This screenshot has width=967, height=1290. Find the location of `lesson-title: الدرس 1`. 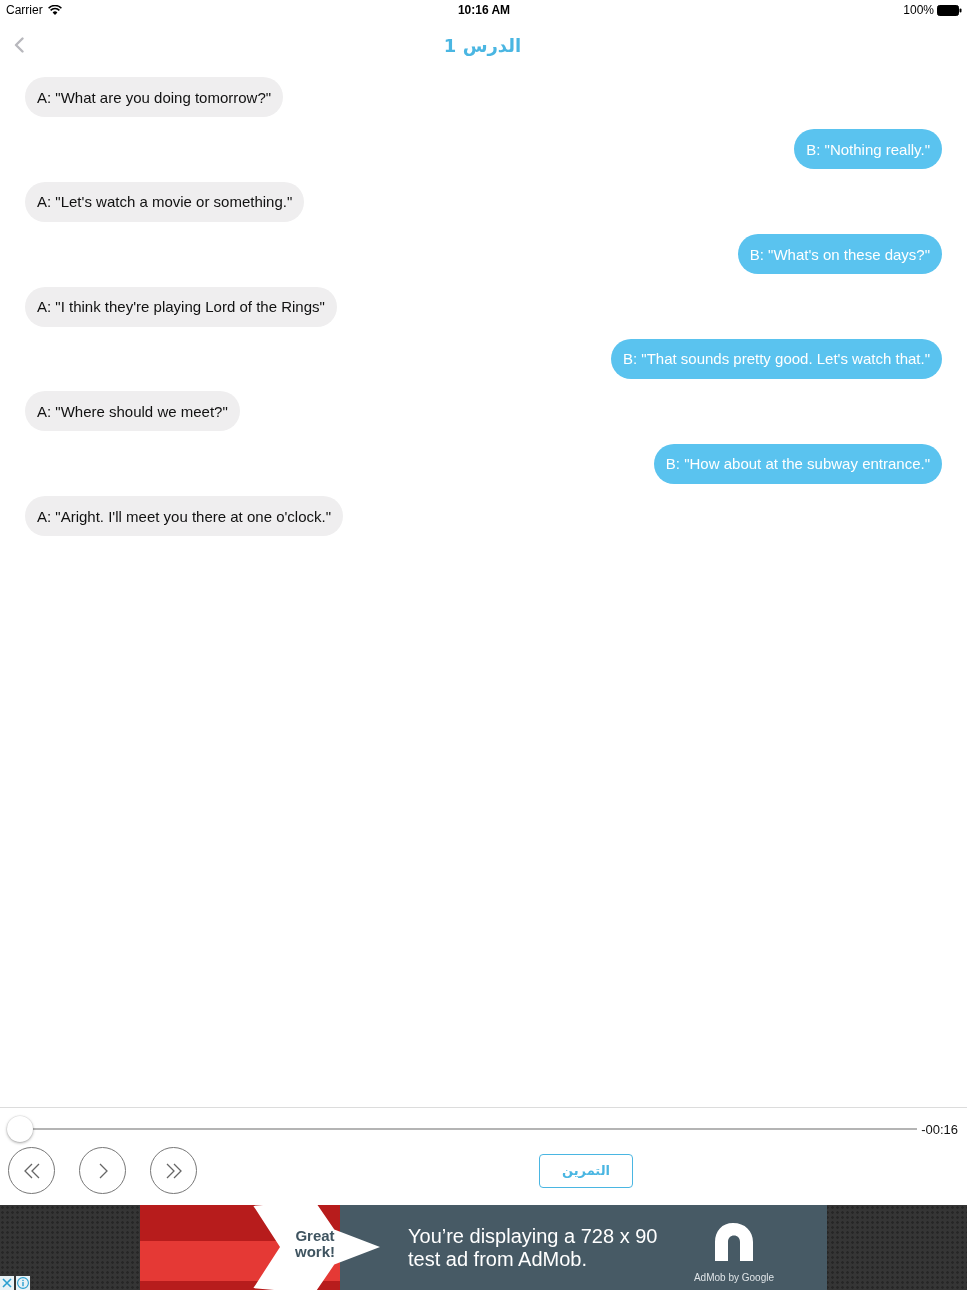

lesson-title: الدرس 1 is located at coordinates (482, 45).